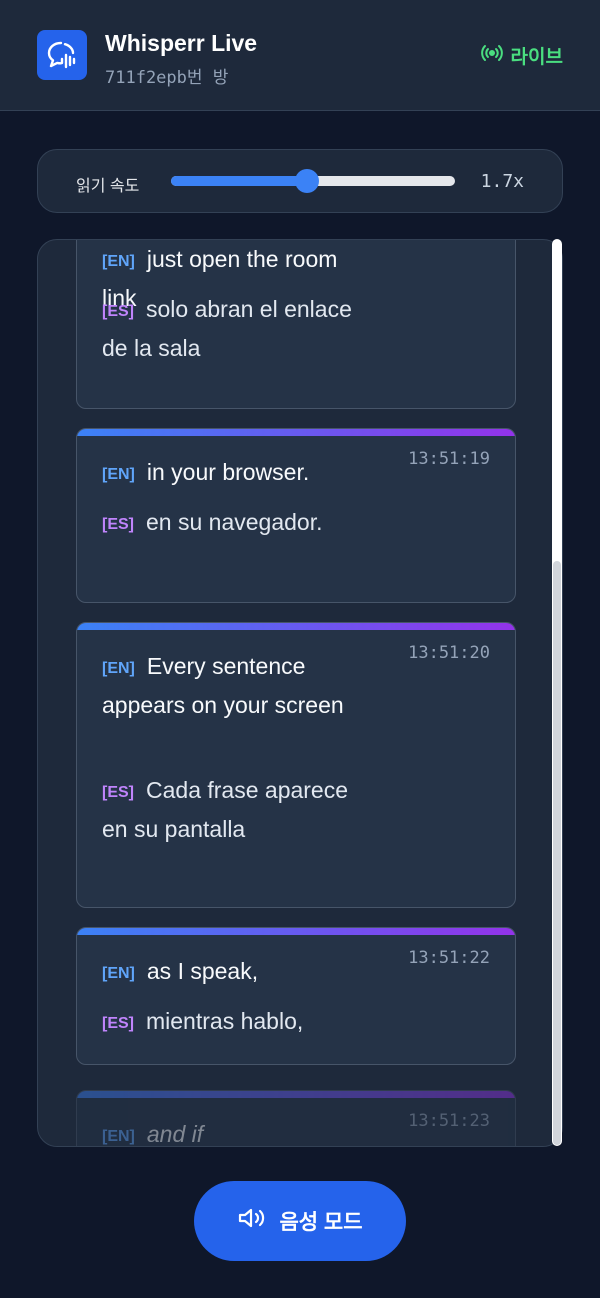 Image resolution: width=600 pixels, height=1298 pixels. What do you see at coordinates (202, 971) in the screenshot?
I see `en-text: as I speak,` at bounding box center [202, 971].